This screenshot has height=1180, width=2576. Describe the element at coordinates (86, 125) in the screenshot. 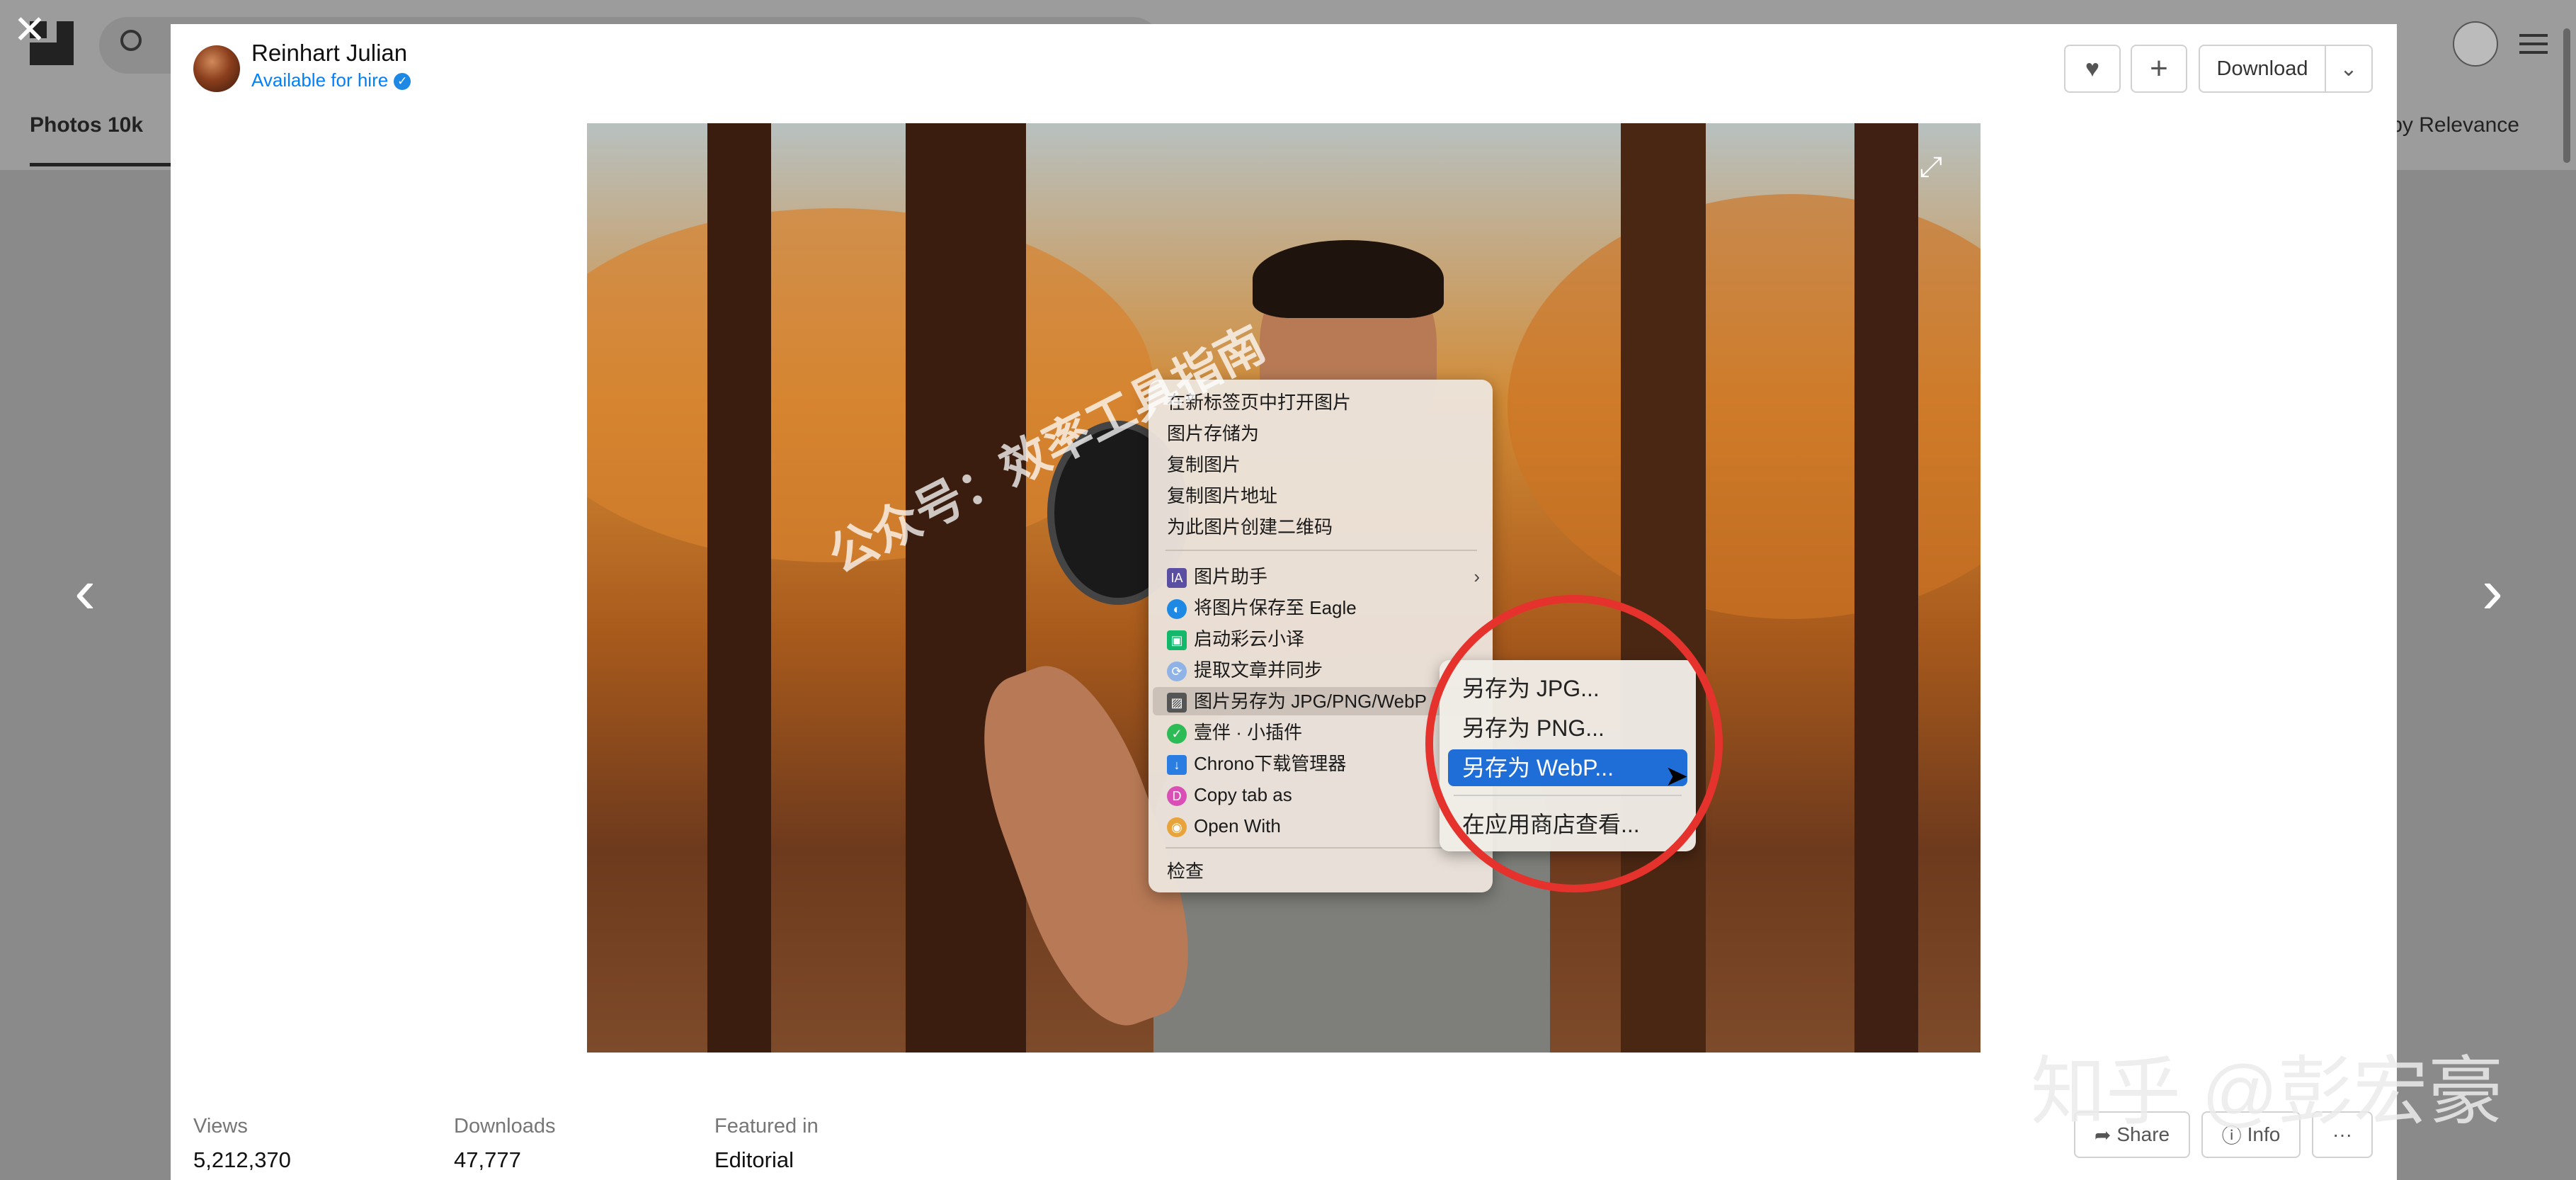

I see `tab-photos: Photos 10k` at that location.